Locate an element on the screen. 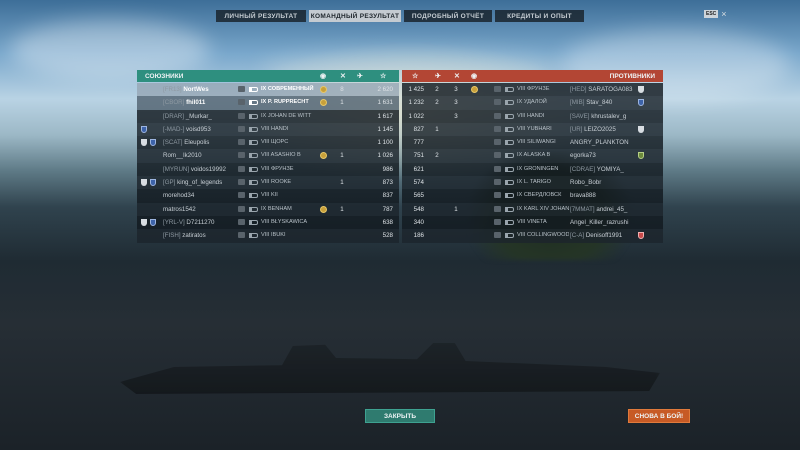 The image size is (800, 450). player-name: egorka73 is located at coordinates (583, 156).